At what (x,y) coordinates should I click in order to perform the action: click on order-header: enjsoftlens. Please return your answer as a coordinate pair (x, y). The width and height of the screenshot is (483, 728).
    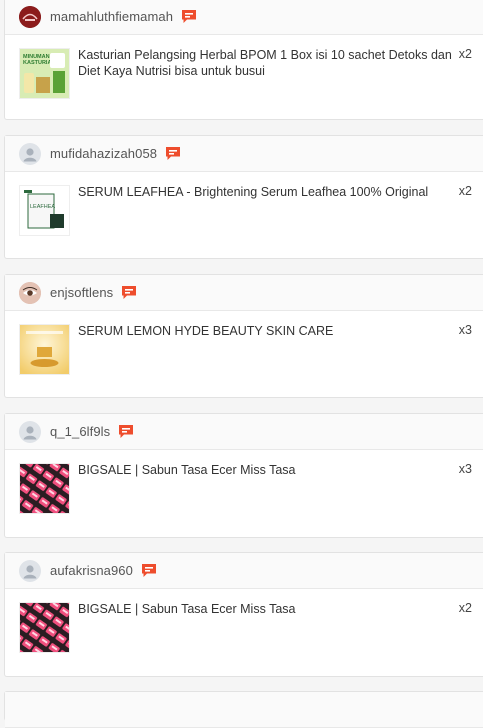
    Looking at the image, I should click on (244, 293).